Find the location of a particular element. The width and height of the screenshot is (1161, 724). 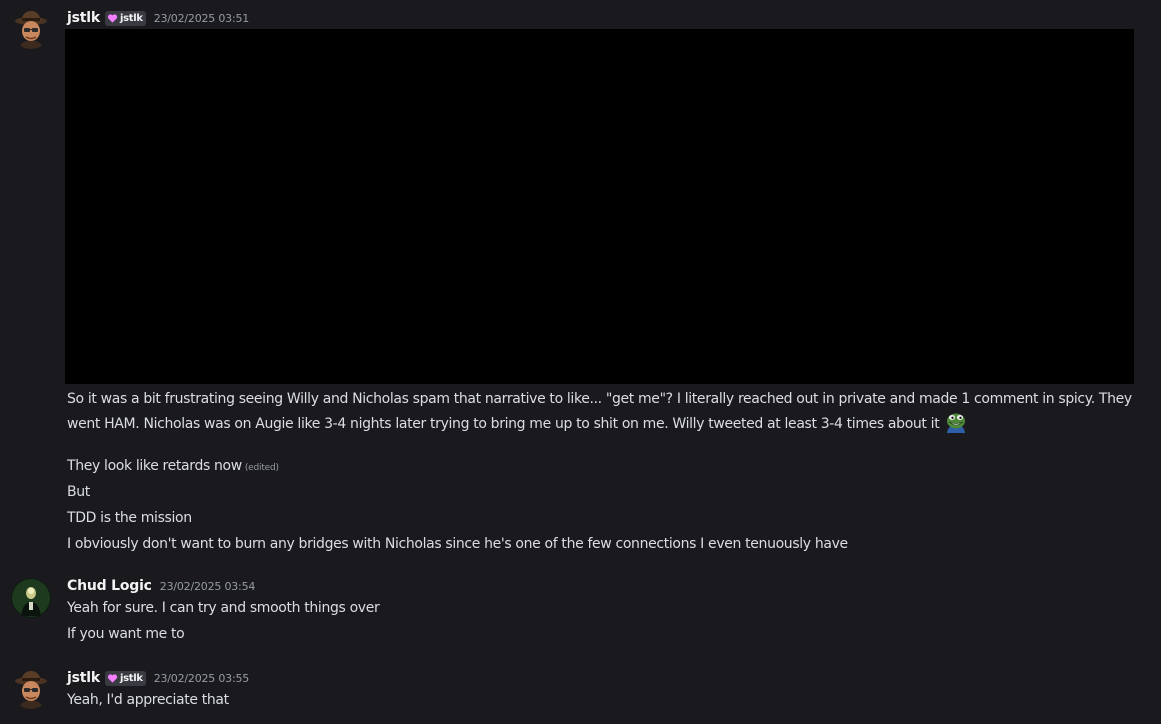

message-text-content: Yeah, I'd appreciate that is located at coordinates (148, 700).